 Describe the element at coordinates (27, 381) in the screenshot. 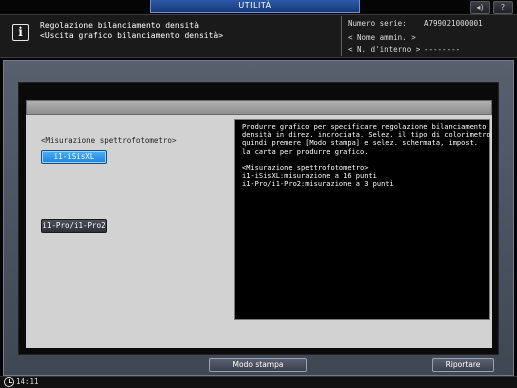

I see `clock-time: 14:11` at that location.